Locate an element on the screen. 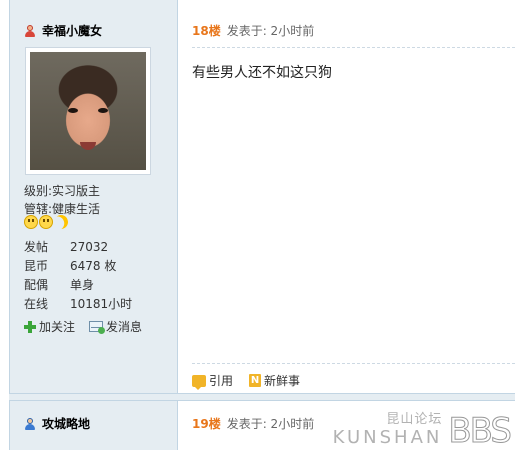 The image size is (515, 451). quote-button: 引用 is located at coordinates (213, 381).